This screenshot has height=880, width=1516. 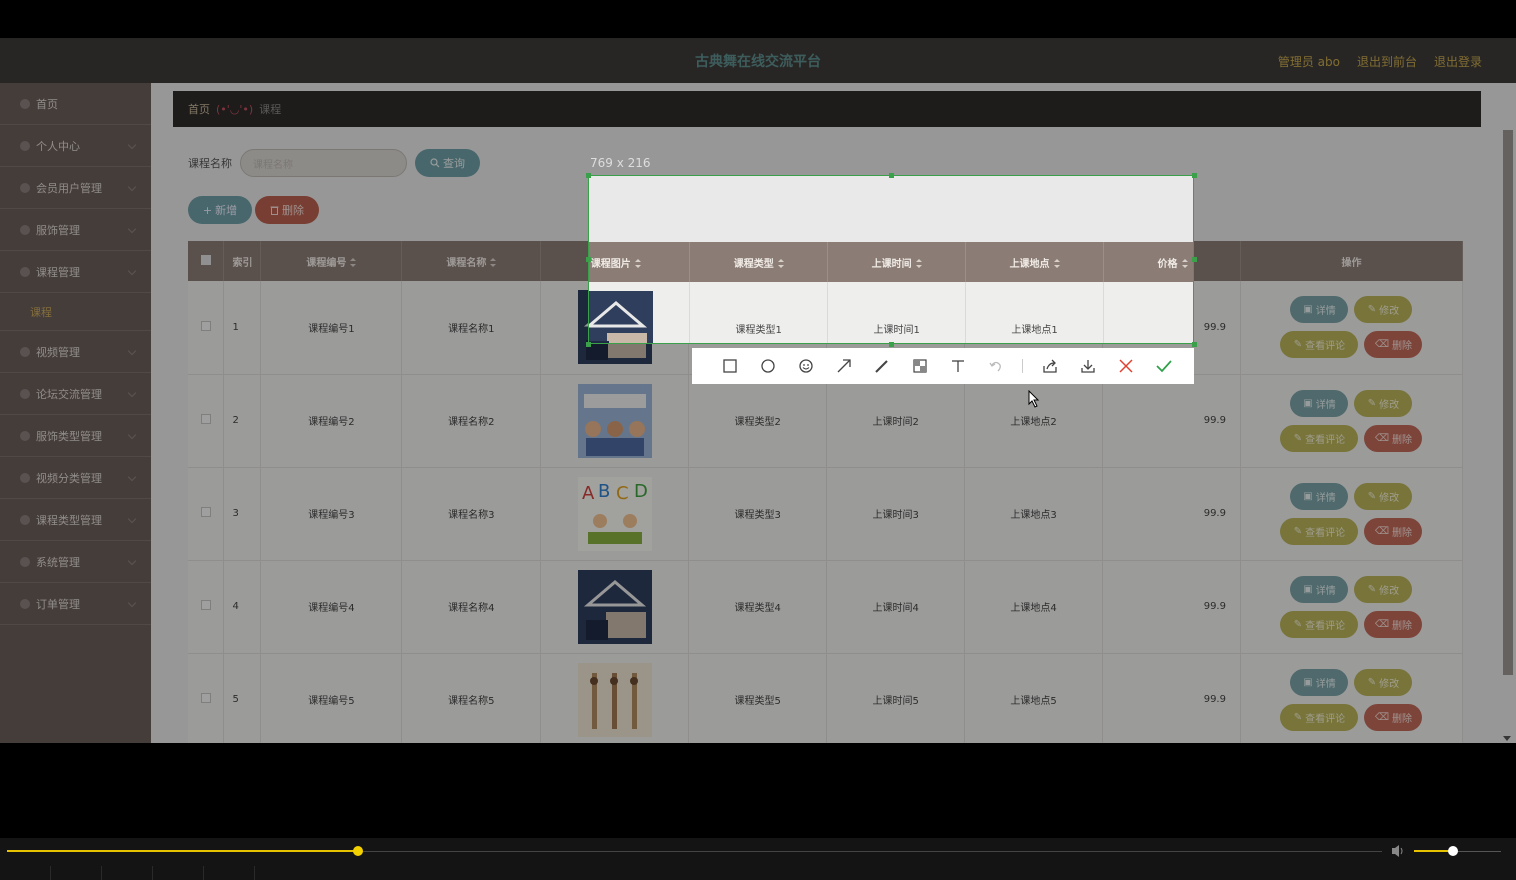 What do you see at coordinates (957, 366) in the screenshot?
I see `text-tool-icon` at bounding box center [957, 366].